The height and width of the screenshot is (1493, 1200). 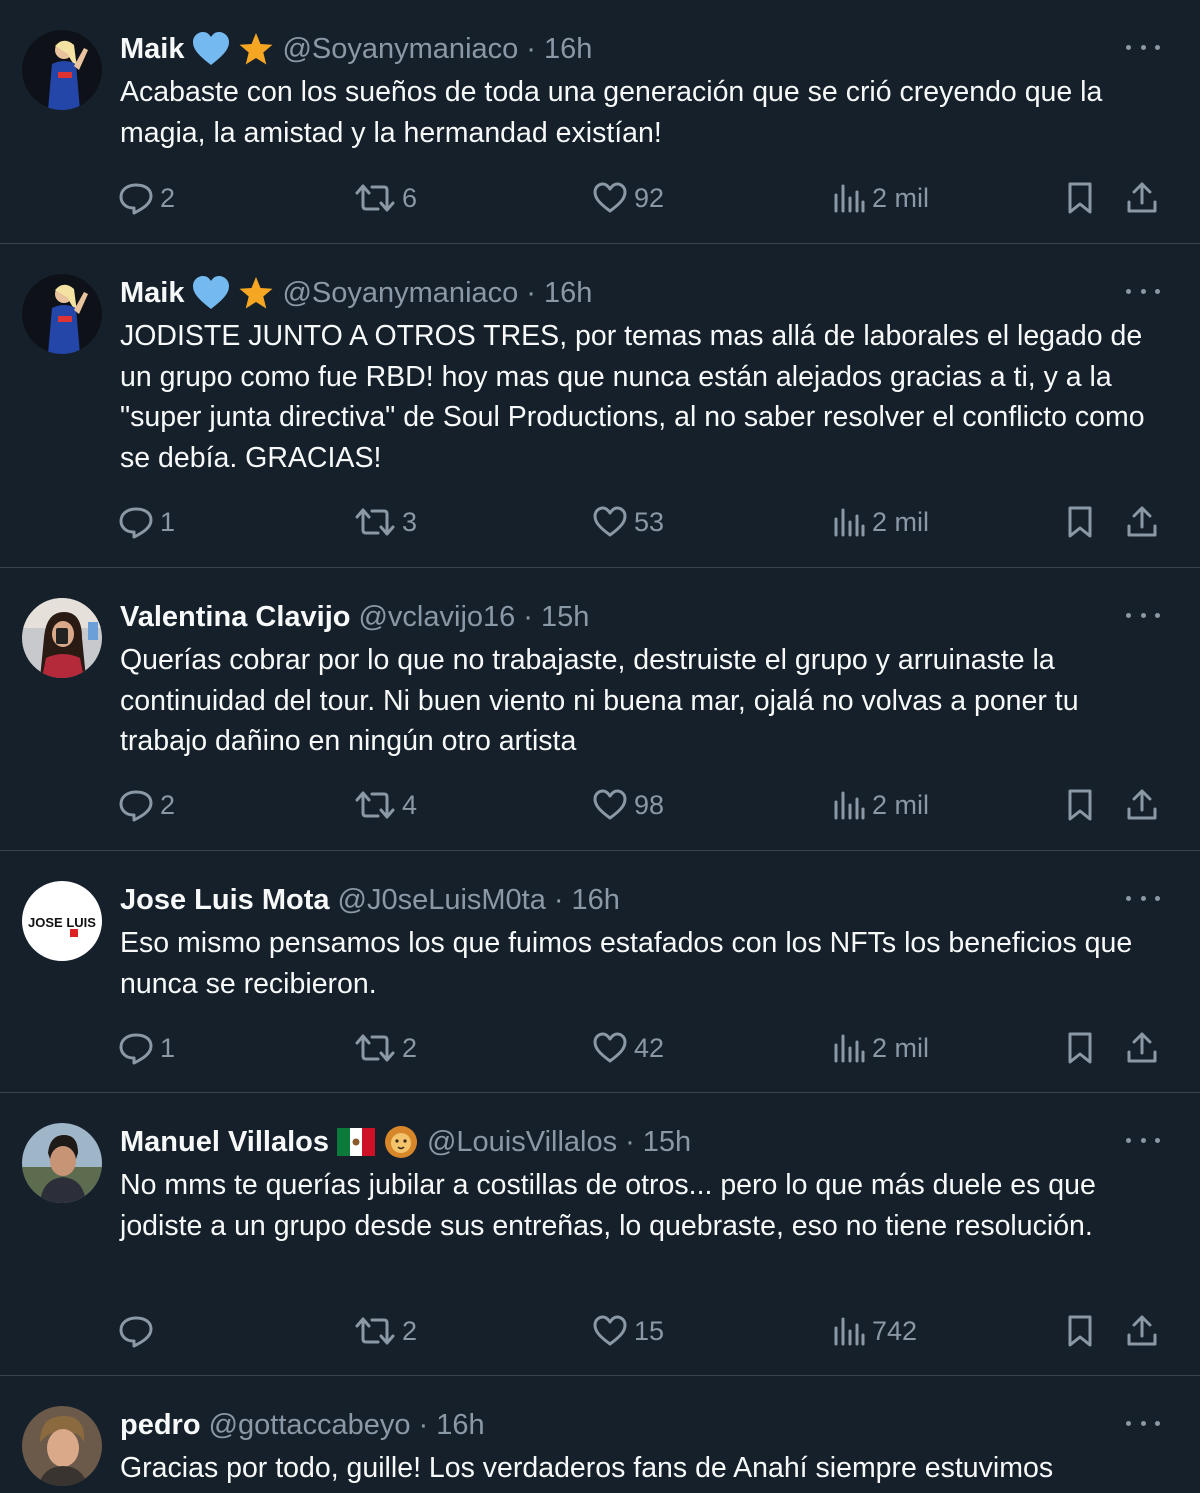 I want to click on like-count: 92, so click(x=649, y=197).